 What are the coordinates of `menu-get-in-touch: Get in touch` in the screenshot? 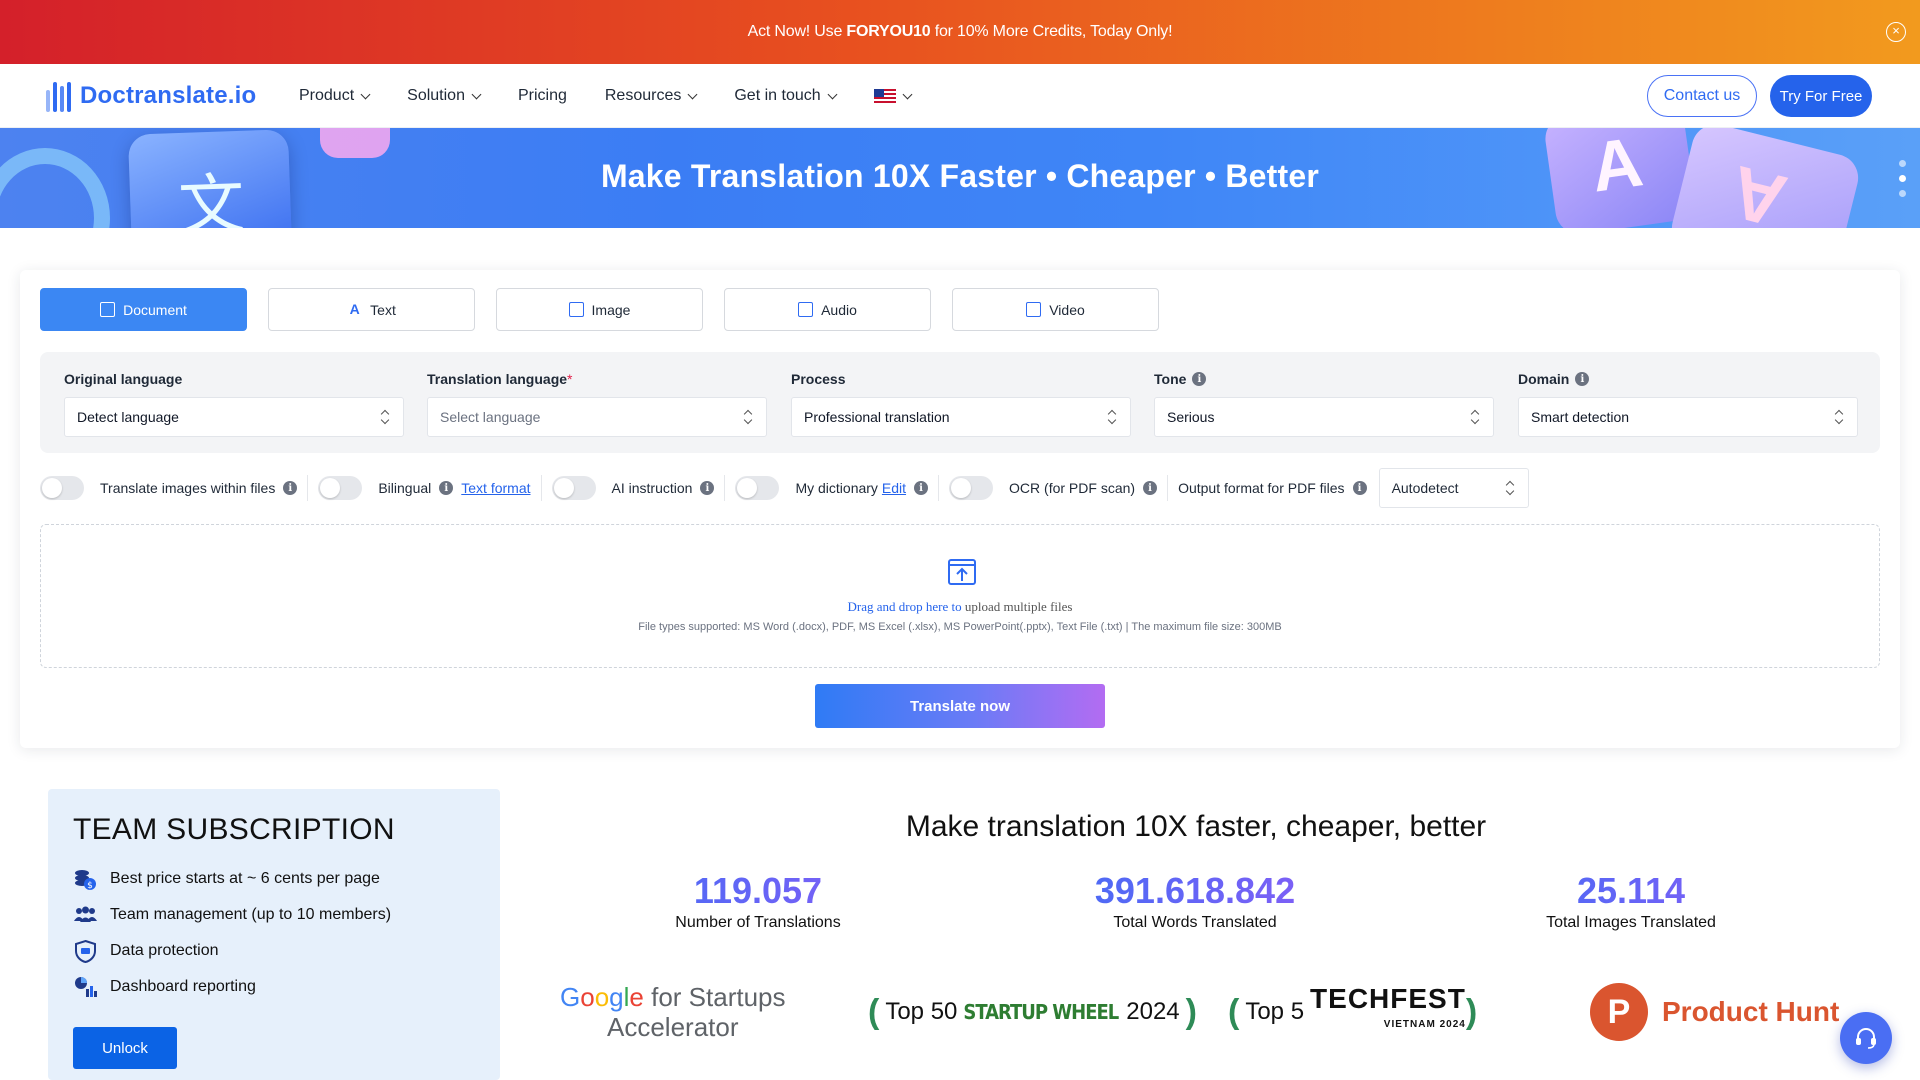 It's located at (786, 96).